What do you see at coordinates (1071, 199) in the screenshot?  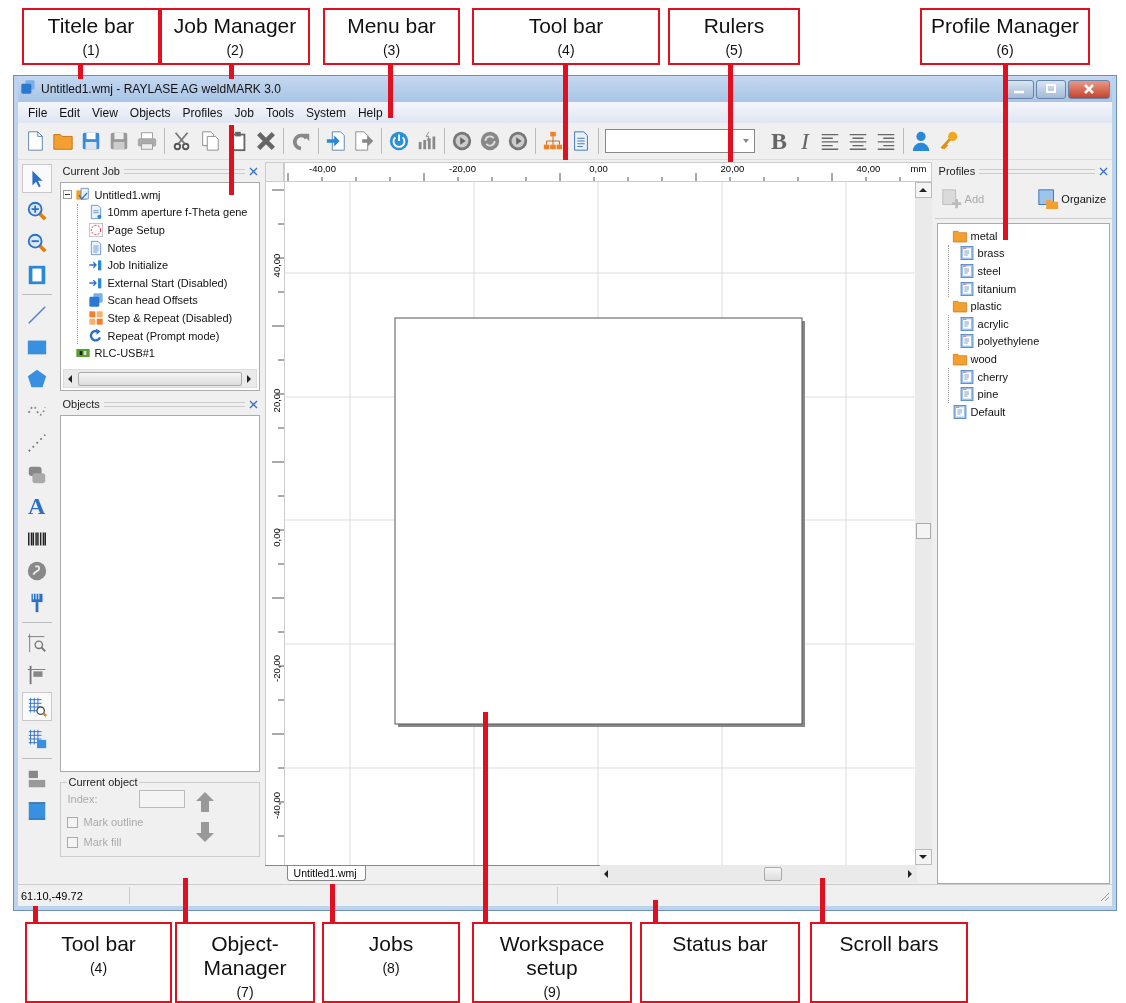 I see `organize-button: Organize` at bounding box center [1071, 199].